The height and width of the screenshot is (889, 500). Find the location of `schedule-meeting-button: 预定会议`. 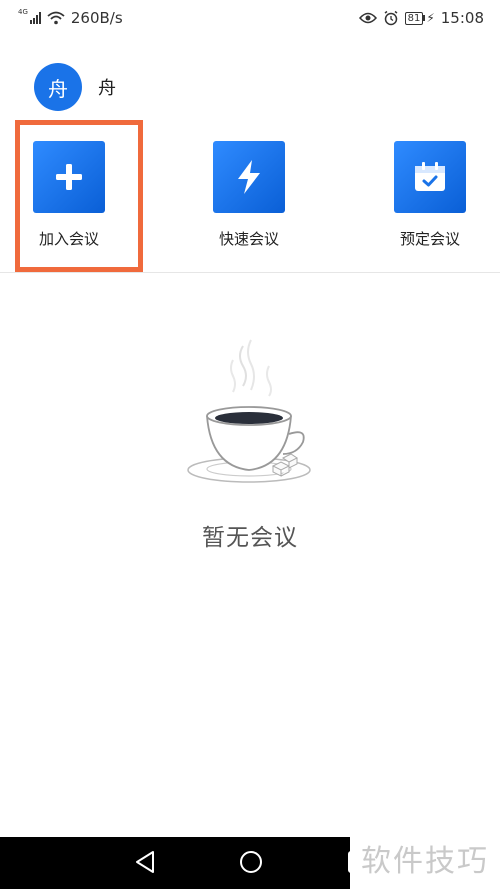

schedule-meeting-button: 预定会议 is located at coordinates (430, 195).